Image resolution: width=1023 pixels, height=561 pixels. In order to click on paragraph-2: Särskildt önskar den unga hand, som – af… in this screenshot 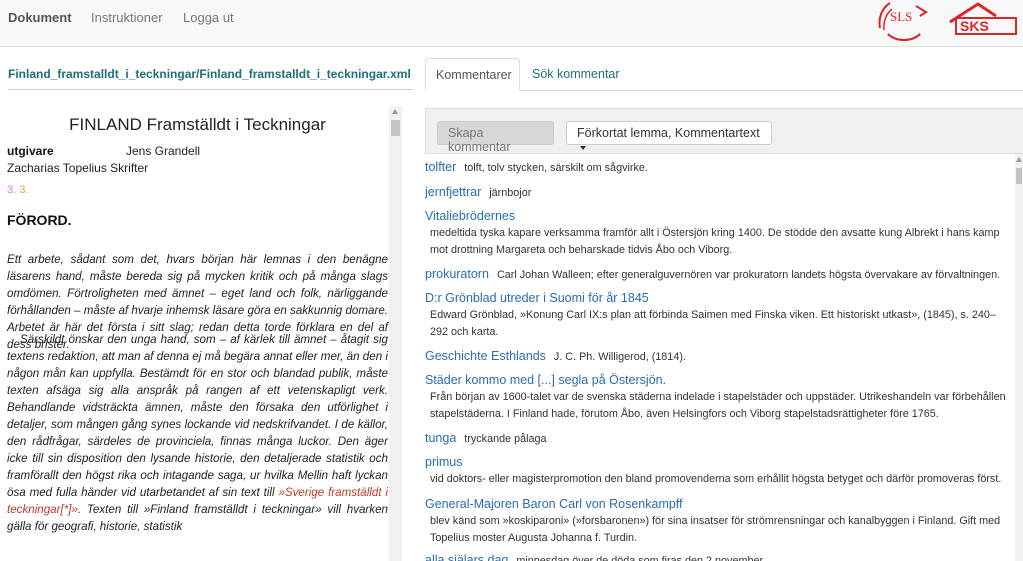, I will do `click(197, 433)`.